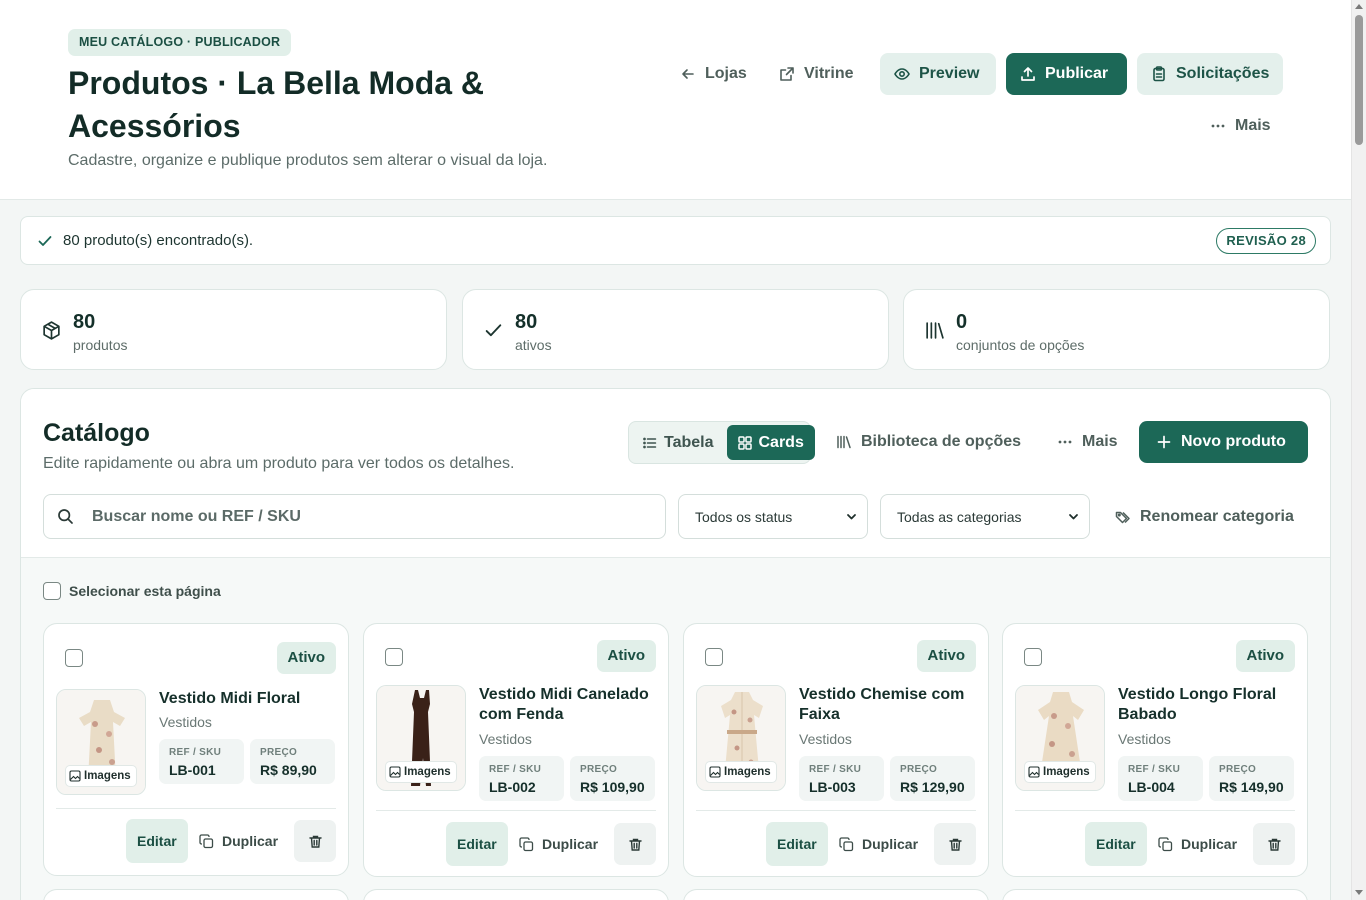 This screenshot has height=900, width=1366. Describe the element at coordinates (1100, 441) in the screenshot. I see `catalog-more-label: Mais` at that location.